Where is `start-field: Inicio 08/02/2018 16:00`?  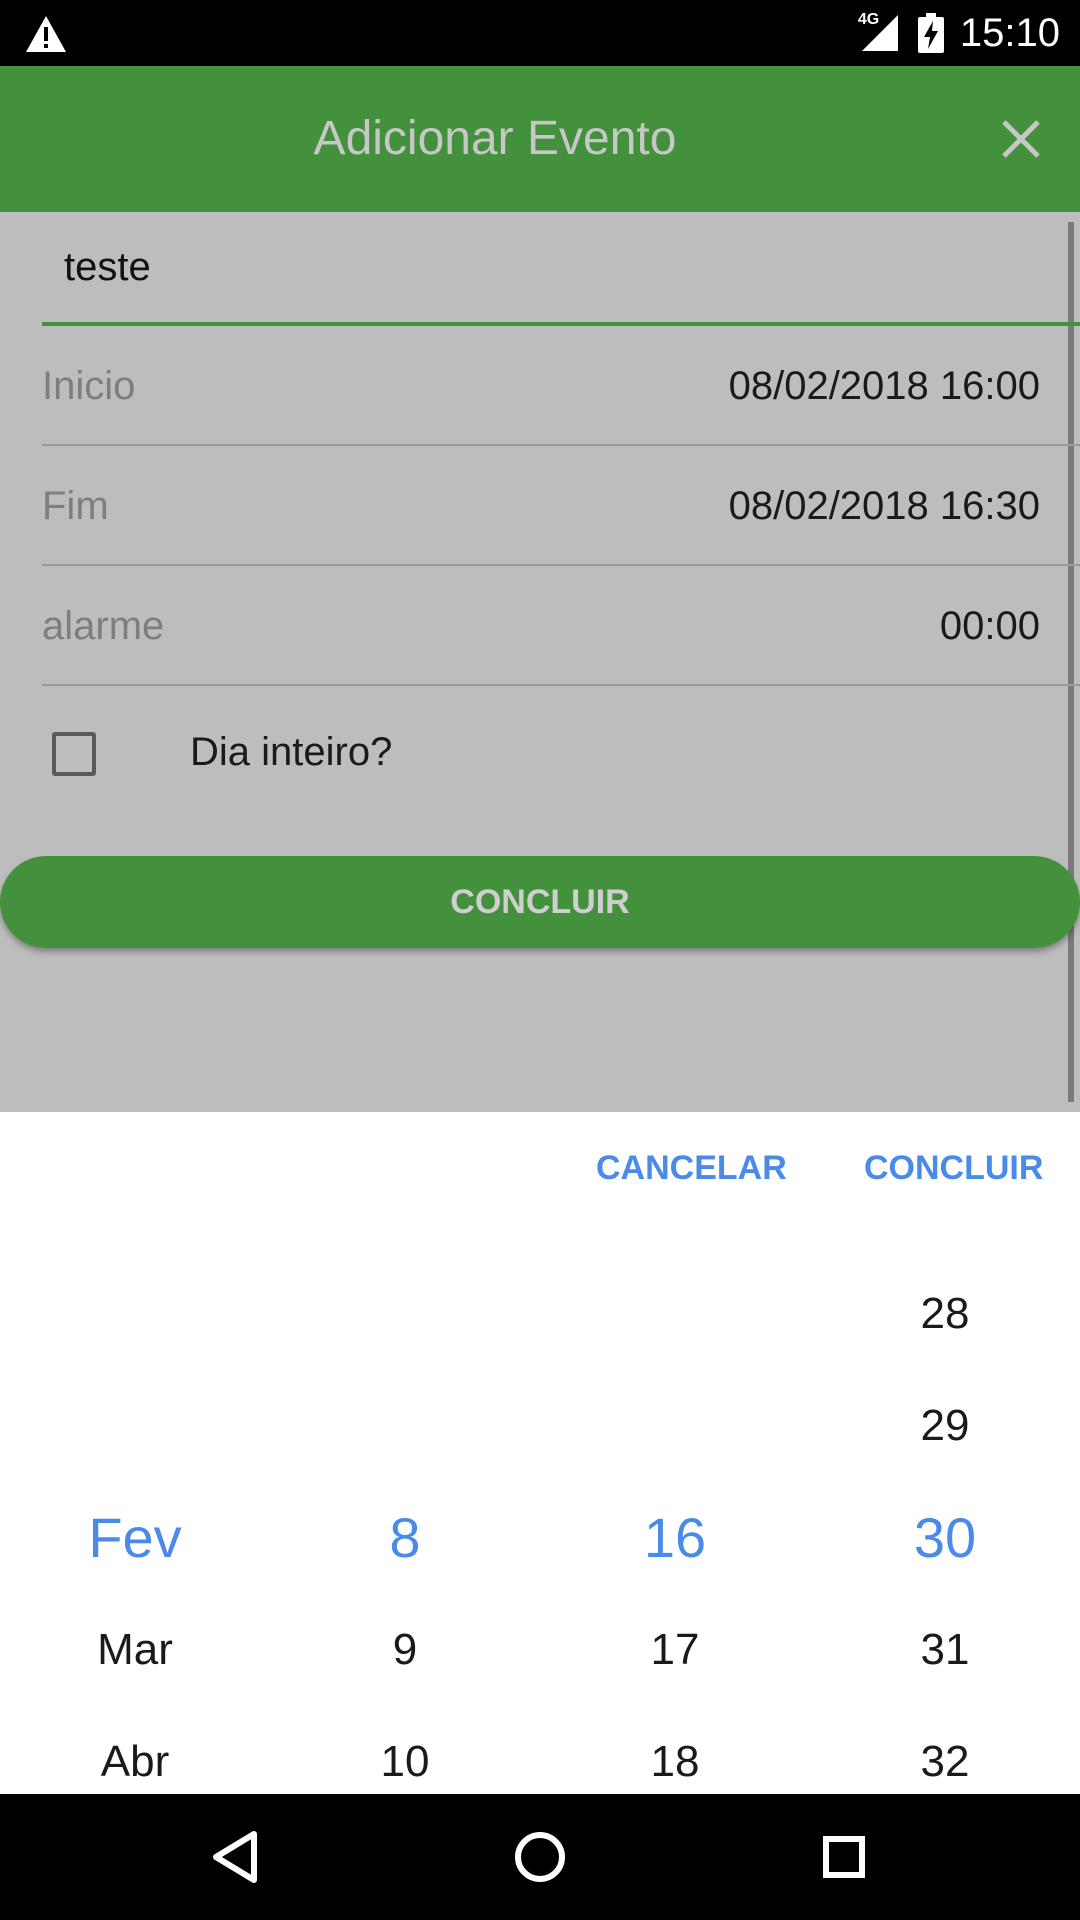 start-field: Inicio 08/02/2018 16:00 is located at coordinates (561, 386).